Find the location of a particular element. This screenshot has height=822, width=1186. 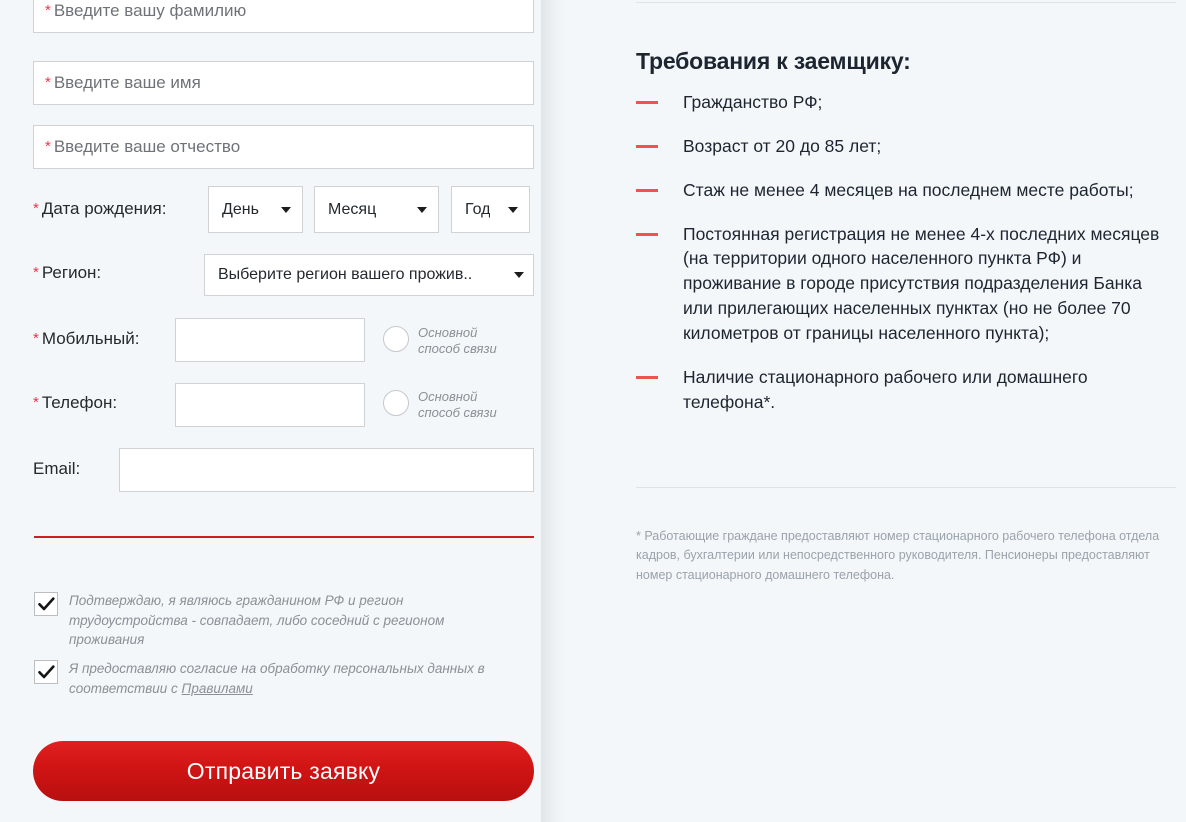

phone-input is located at coordinates (270, 405).